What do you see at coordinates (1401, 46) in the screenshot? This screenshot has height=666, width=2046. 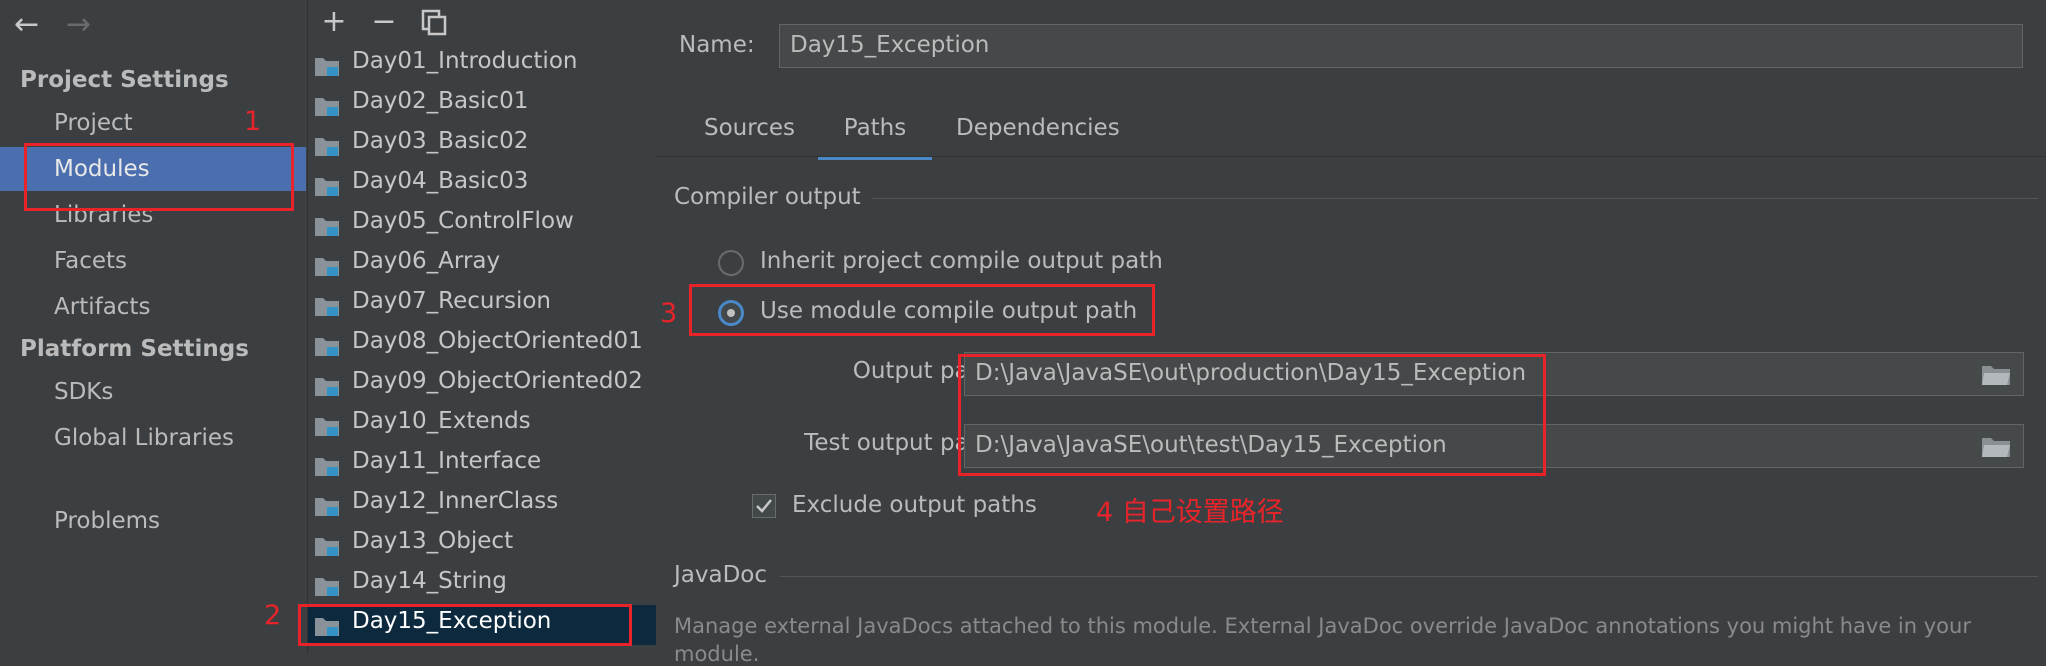 I see `name-input: Day15_Exception` at bounding box center [1401, 46].